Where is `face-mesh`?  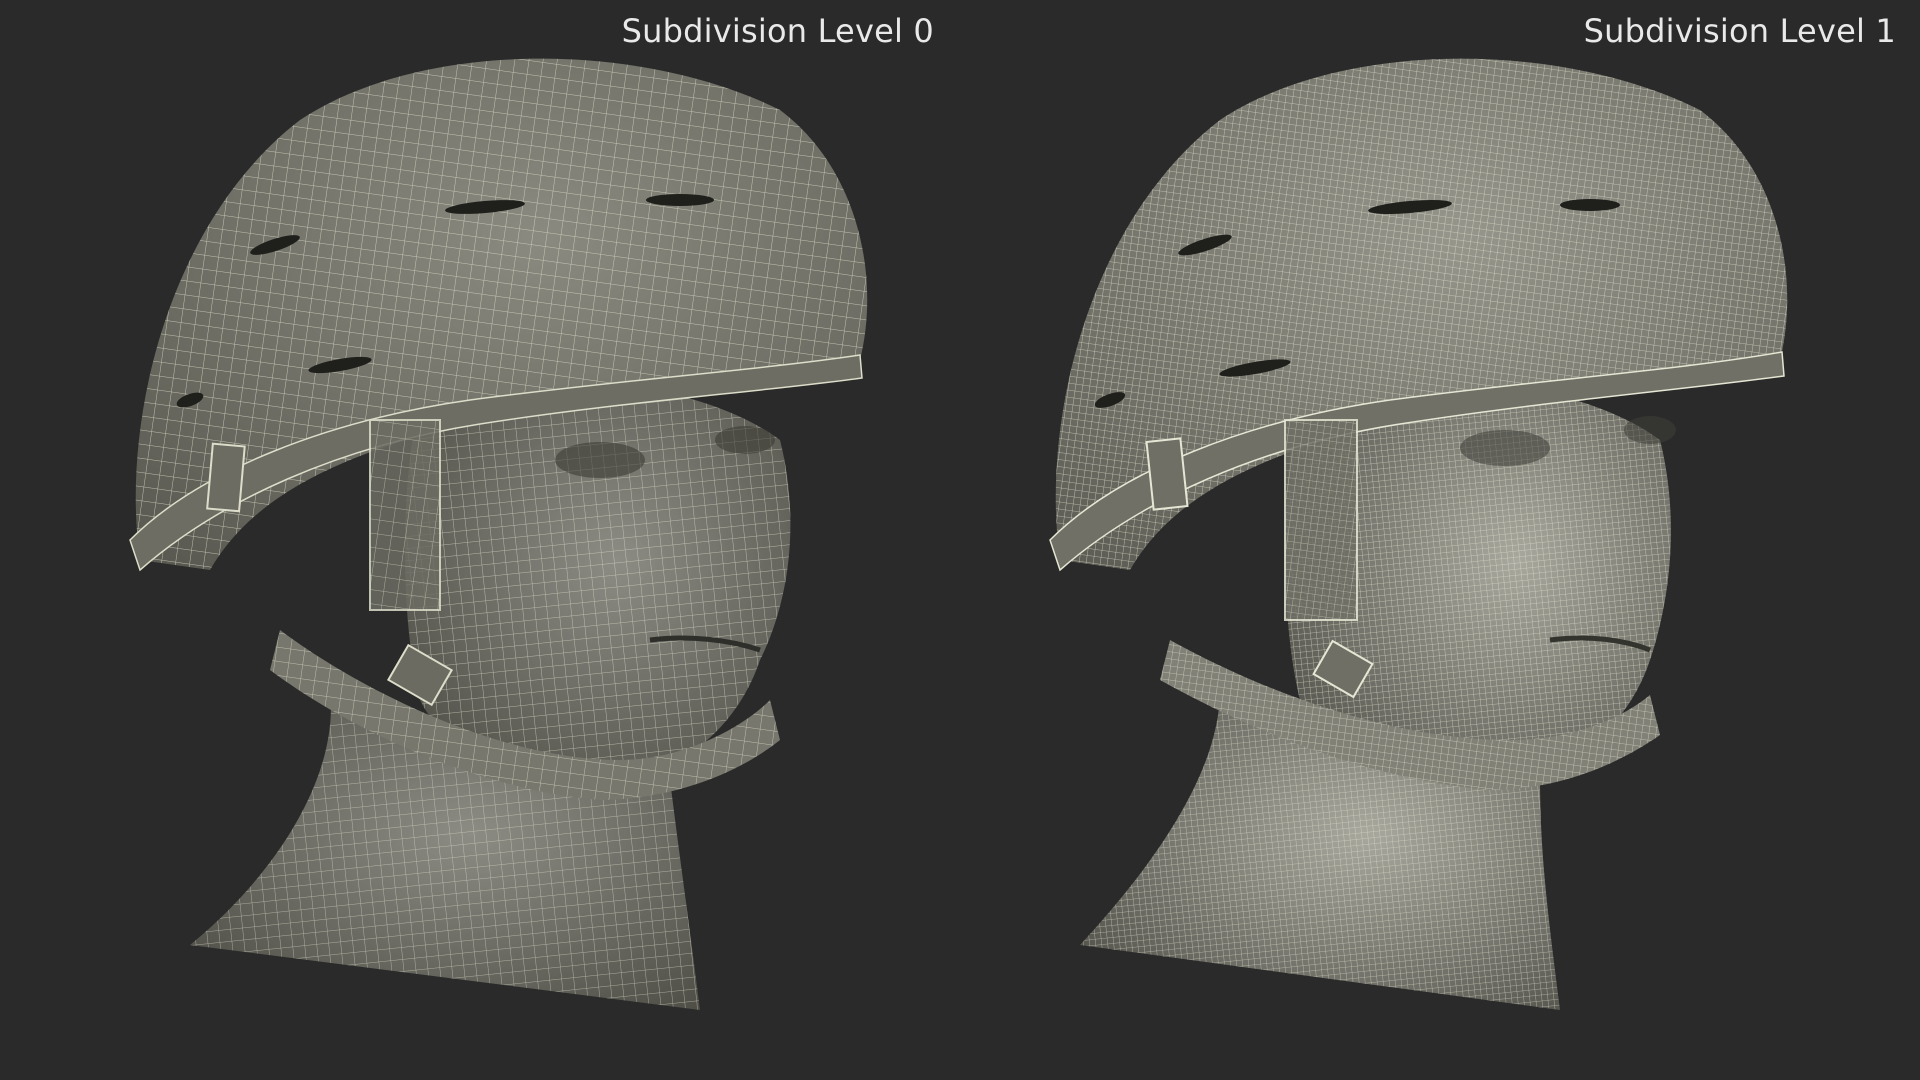 face-mesh is located at coordinates (598, 580).